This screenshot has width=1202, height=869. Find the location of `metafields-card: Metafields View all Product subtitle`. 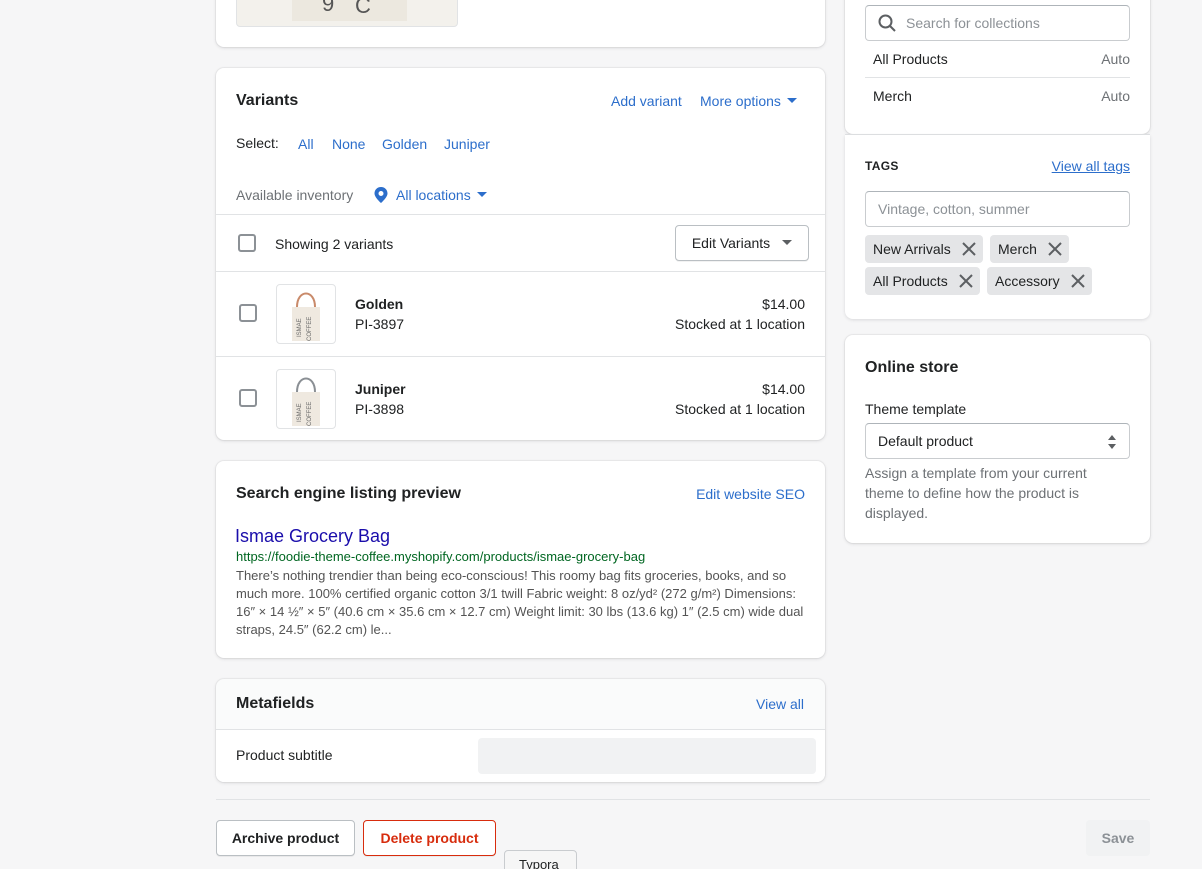

metafields-card: Metafields View all Product subtitle is located at coordinates (520, 730).